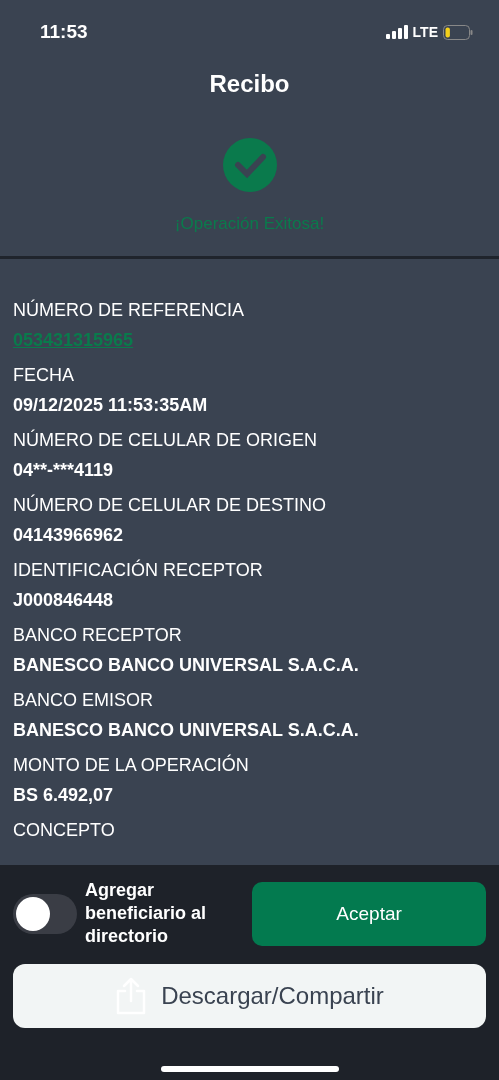  What do you see at coordinates (64, 32) in the screenshot?
I see `status-time: 11:53` at bounding box center [64, 32].